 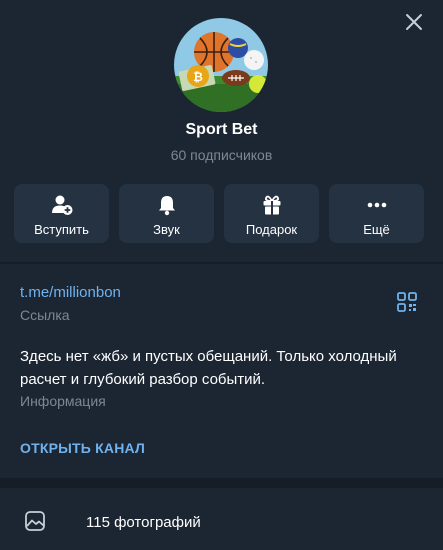 I want to click on gift-button: Подарок, so click(x=271, y=213).